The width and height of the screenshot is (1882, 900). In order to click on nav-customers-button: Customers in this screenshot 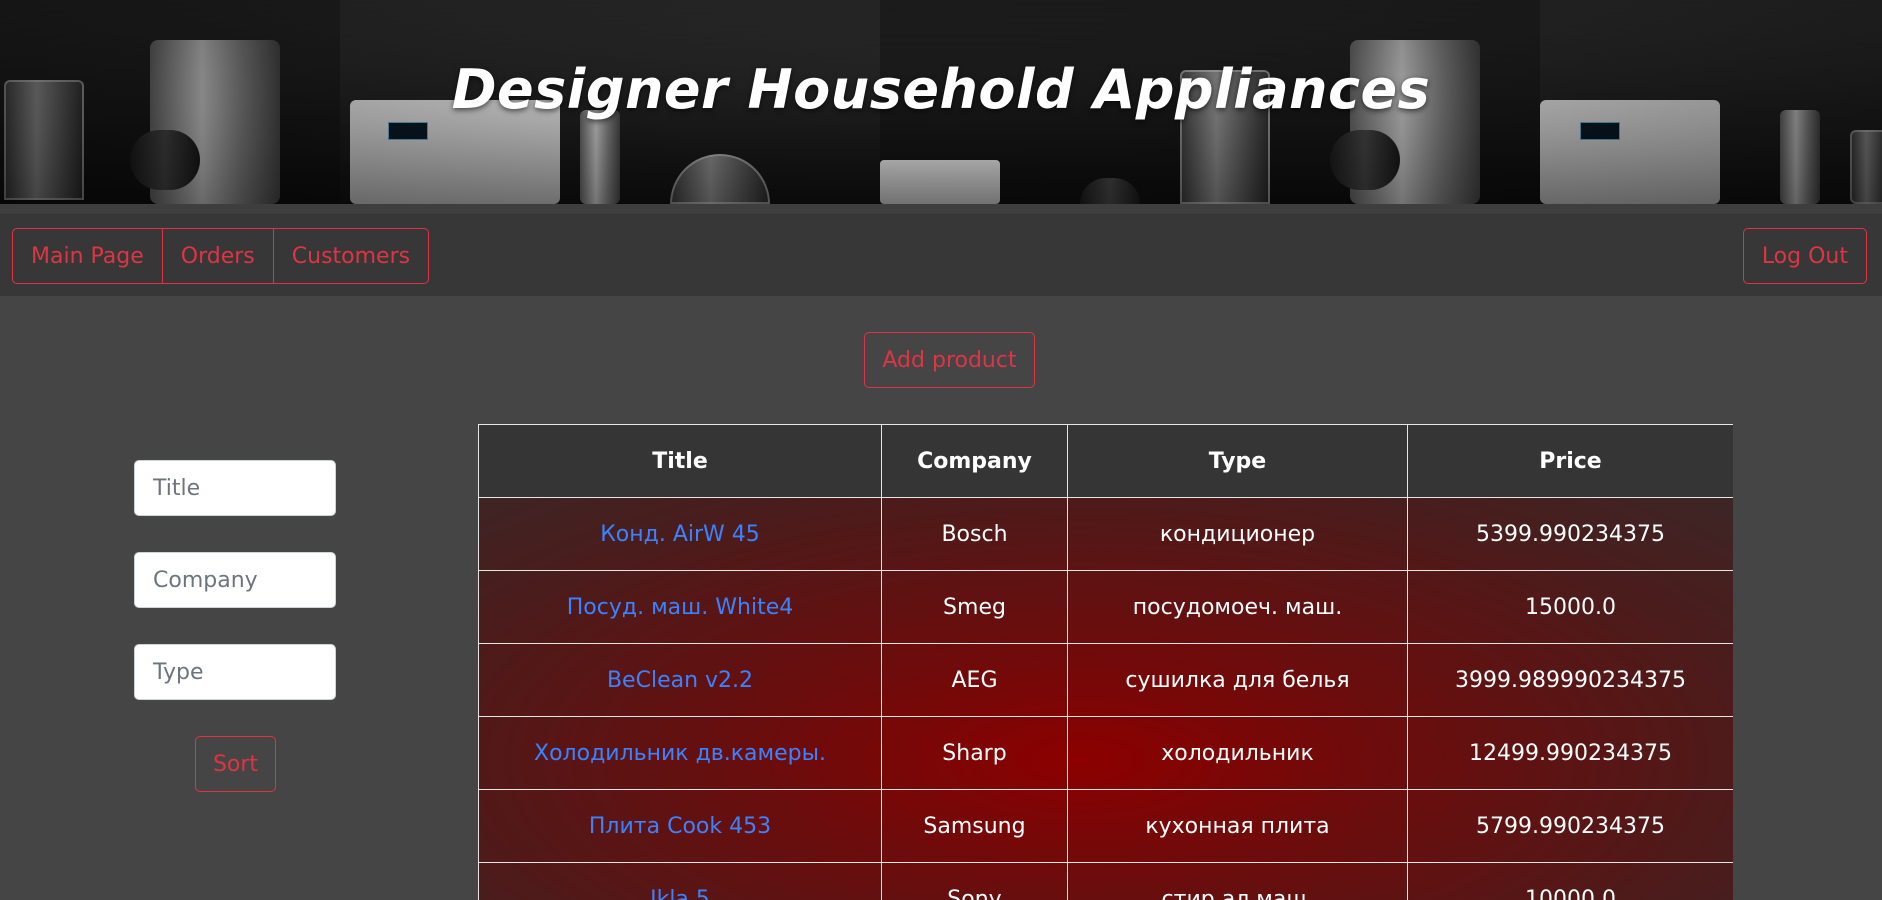, I will do `click(351, 256)`.